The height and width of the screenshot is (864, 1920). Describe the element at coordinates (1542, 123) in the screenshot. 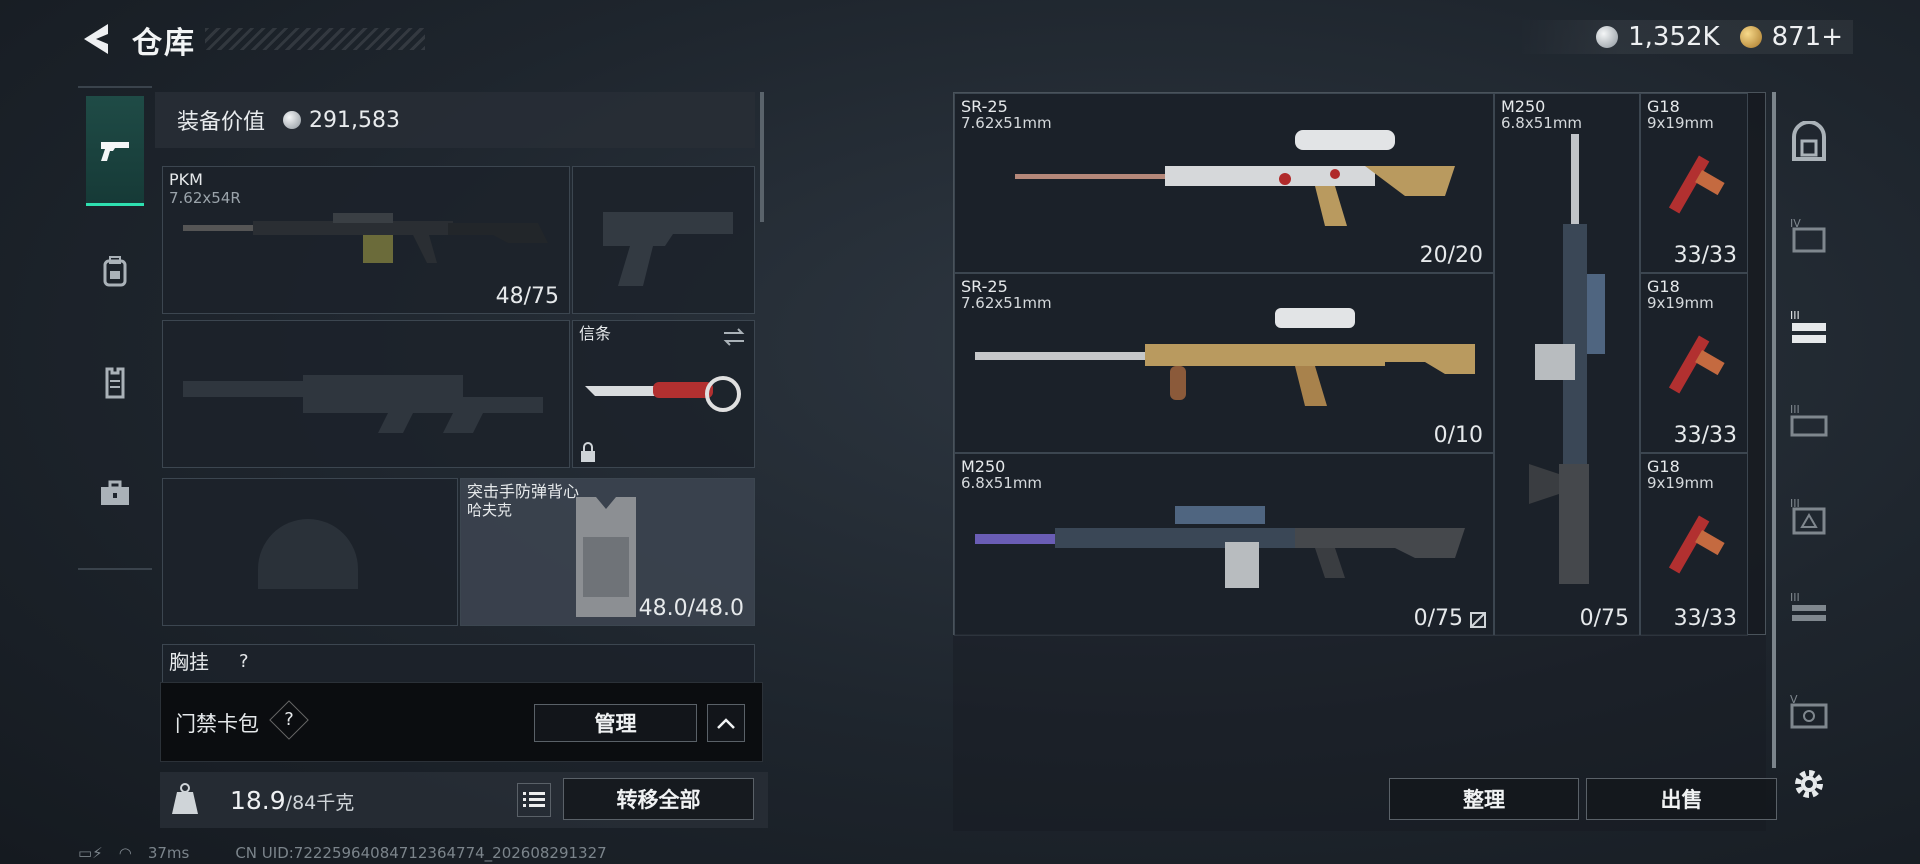

I see `item-caliber: 6.8x51mm` at that location.